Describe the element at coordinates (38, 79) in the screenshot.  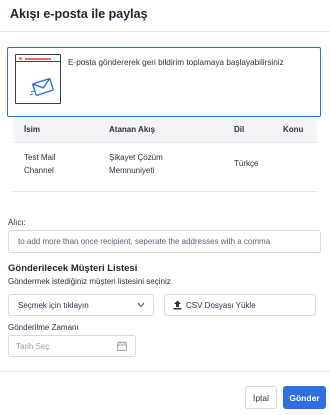
I see `email-illustration-icon` at that location.